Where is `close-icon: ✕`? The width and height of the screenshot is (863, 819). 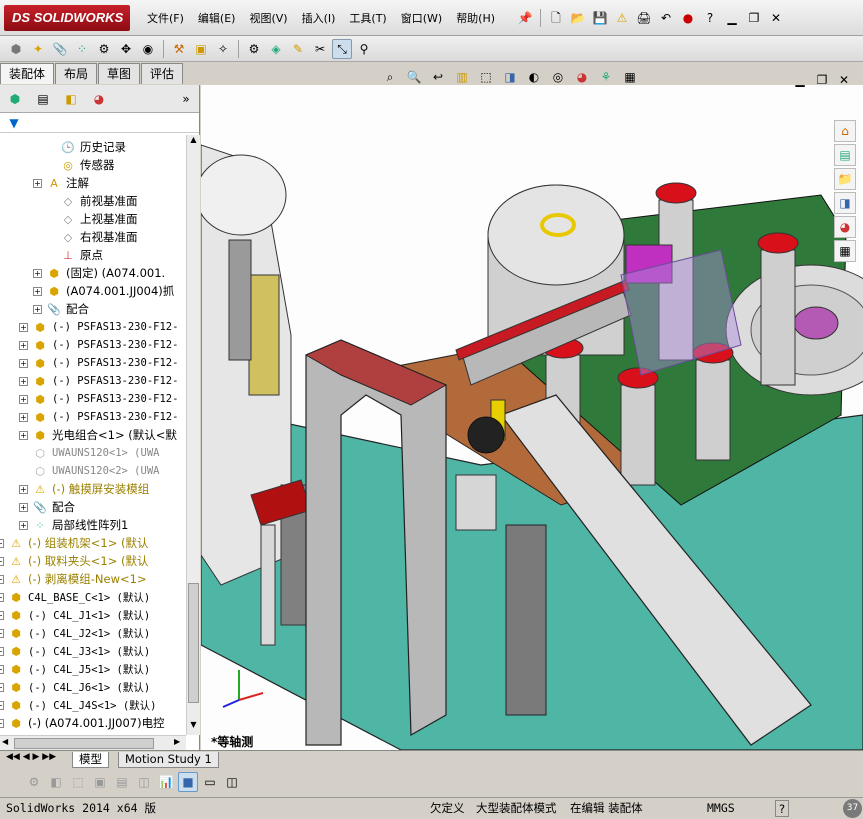 close-icon: ✕ is located at coordinates (776, 18).